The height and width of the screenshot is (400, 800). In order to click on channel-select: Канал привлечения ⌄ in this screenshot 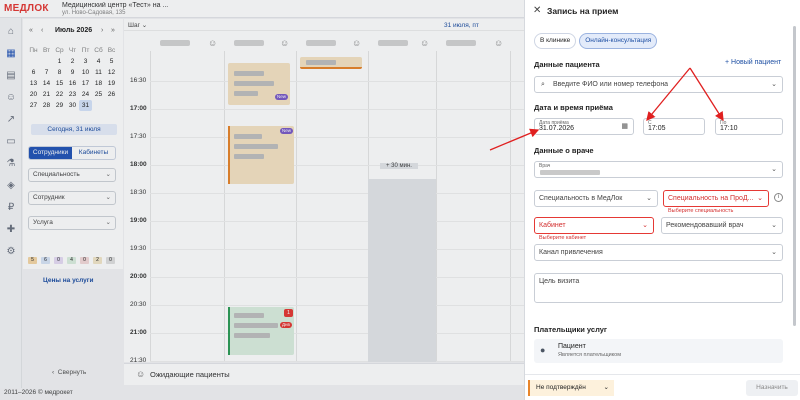, I will do `click(658, 252)`.